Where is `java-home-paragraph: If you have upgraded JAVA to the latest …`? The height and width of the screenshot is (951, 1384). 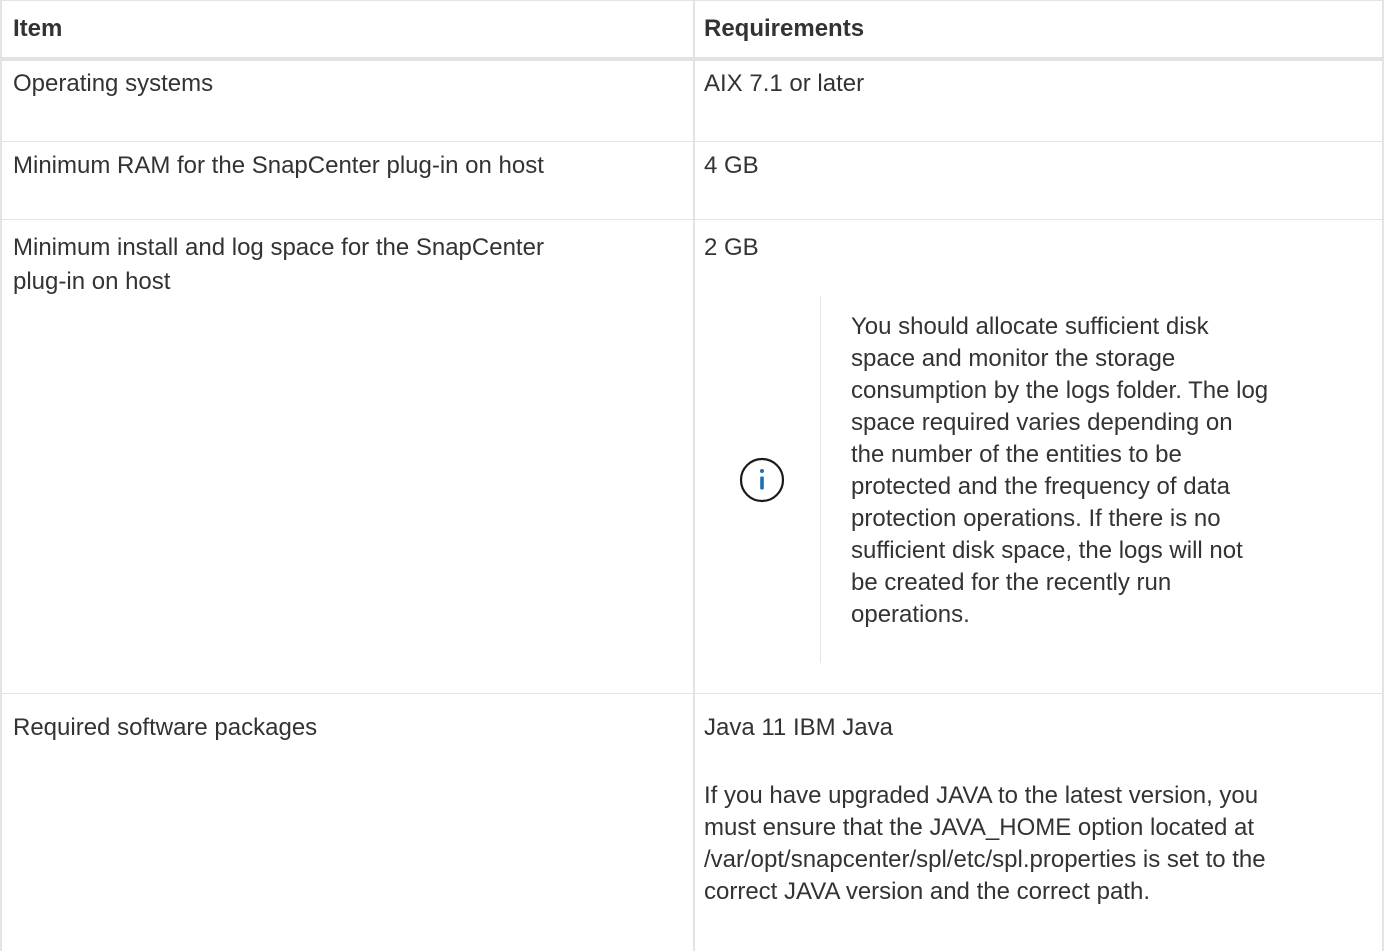
java-home-paragraph: If you have upgraded JAVA to the latest … is located at coordinates (1039, 844).